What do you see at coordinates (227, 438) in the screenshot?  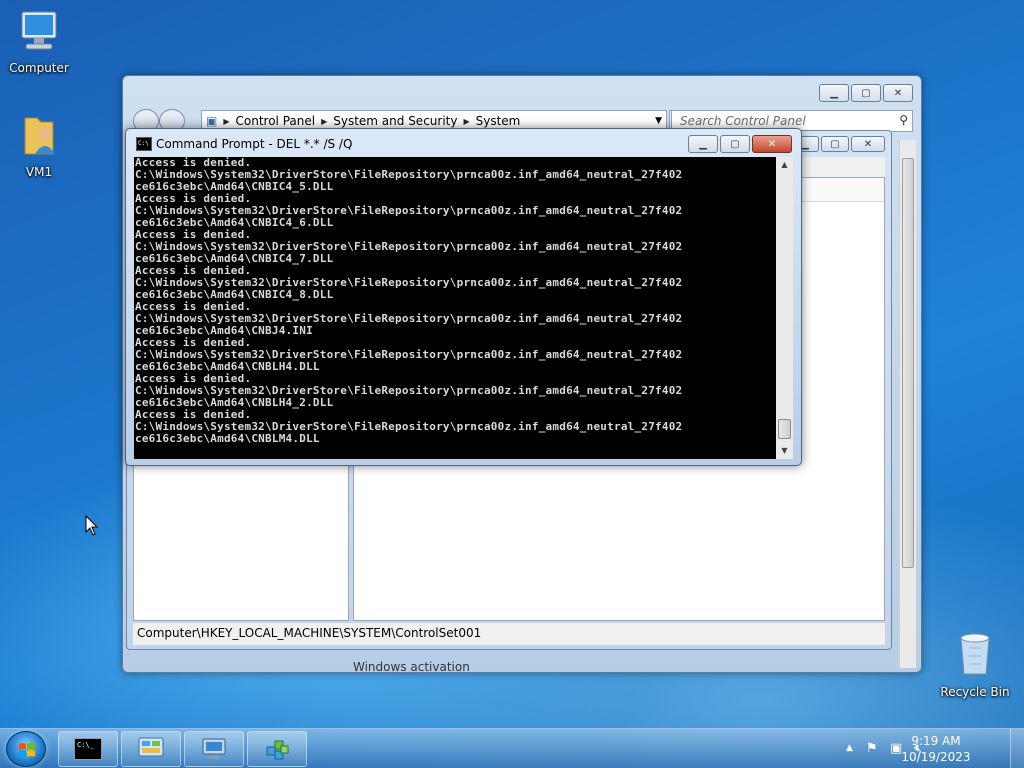 I see `console-line: ce616c3ebc\Amd64\CNBLM4.DLL` at bounding box center [227, 438].